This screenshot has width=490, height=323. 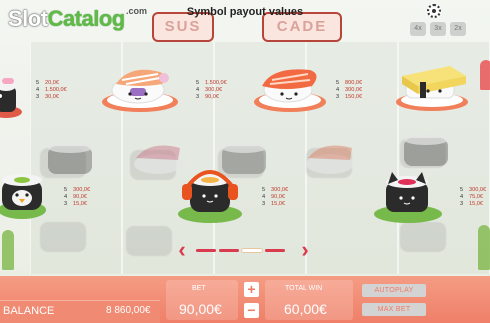 I want to click on bet-label: BET, so click(x=199, y=288).